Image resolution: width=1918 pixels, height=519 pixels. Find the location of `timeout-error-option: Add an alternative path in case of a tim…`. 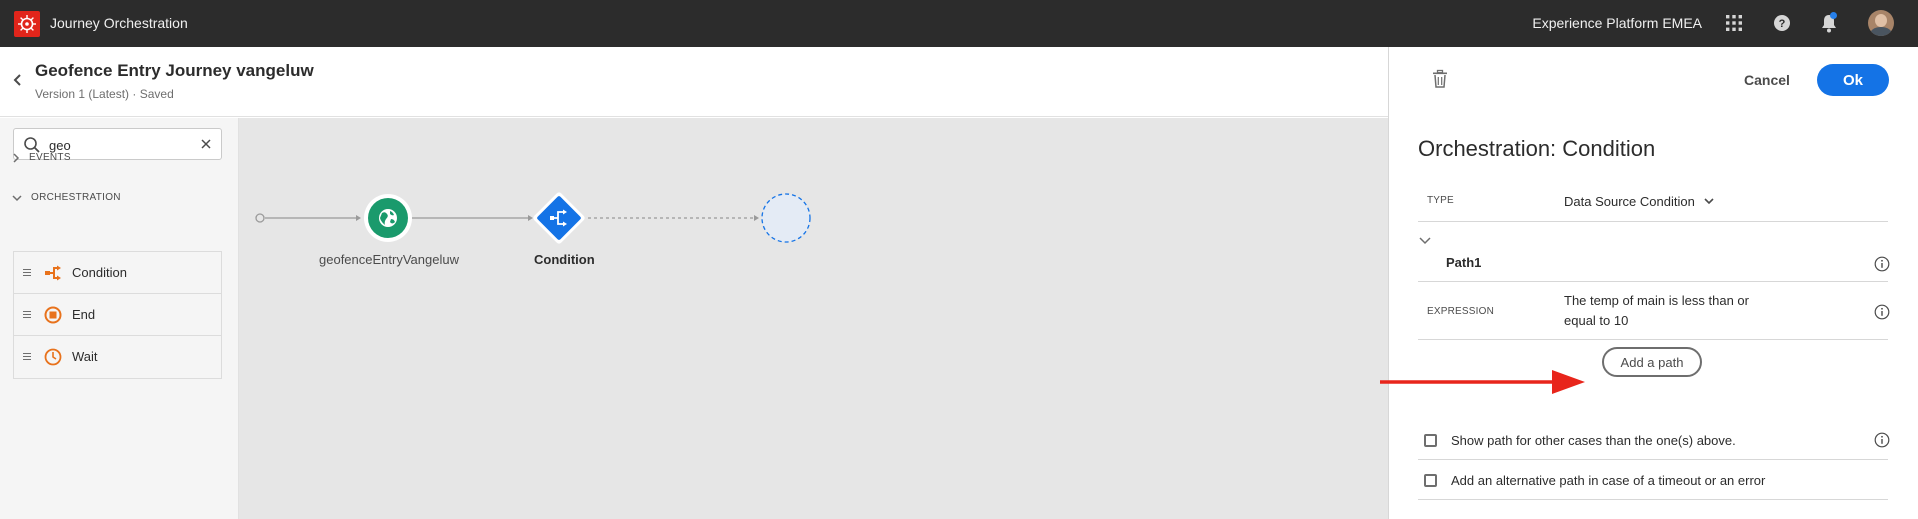

timeout-error-option: Add an alternative path in case of a tim… is located at coordinates (1594, 480).